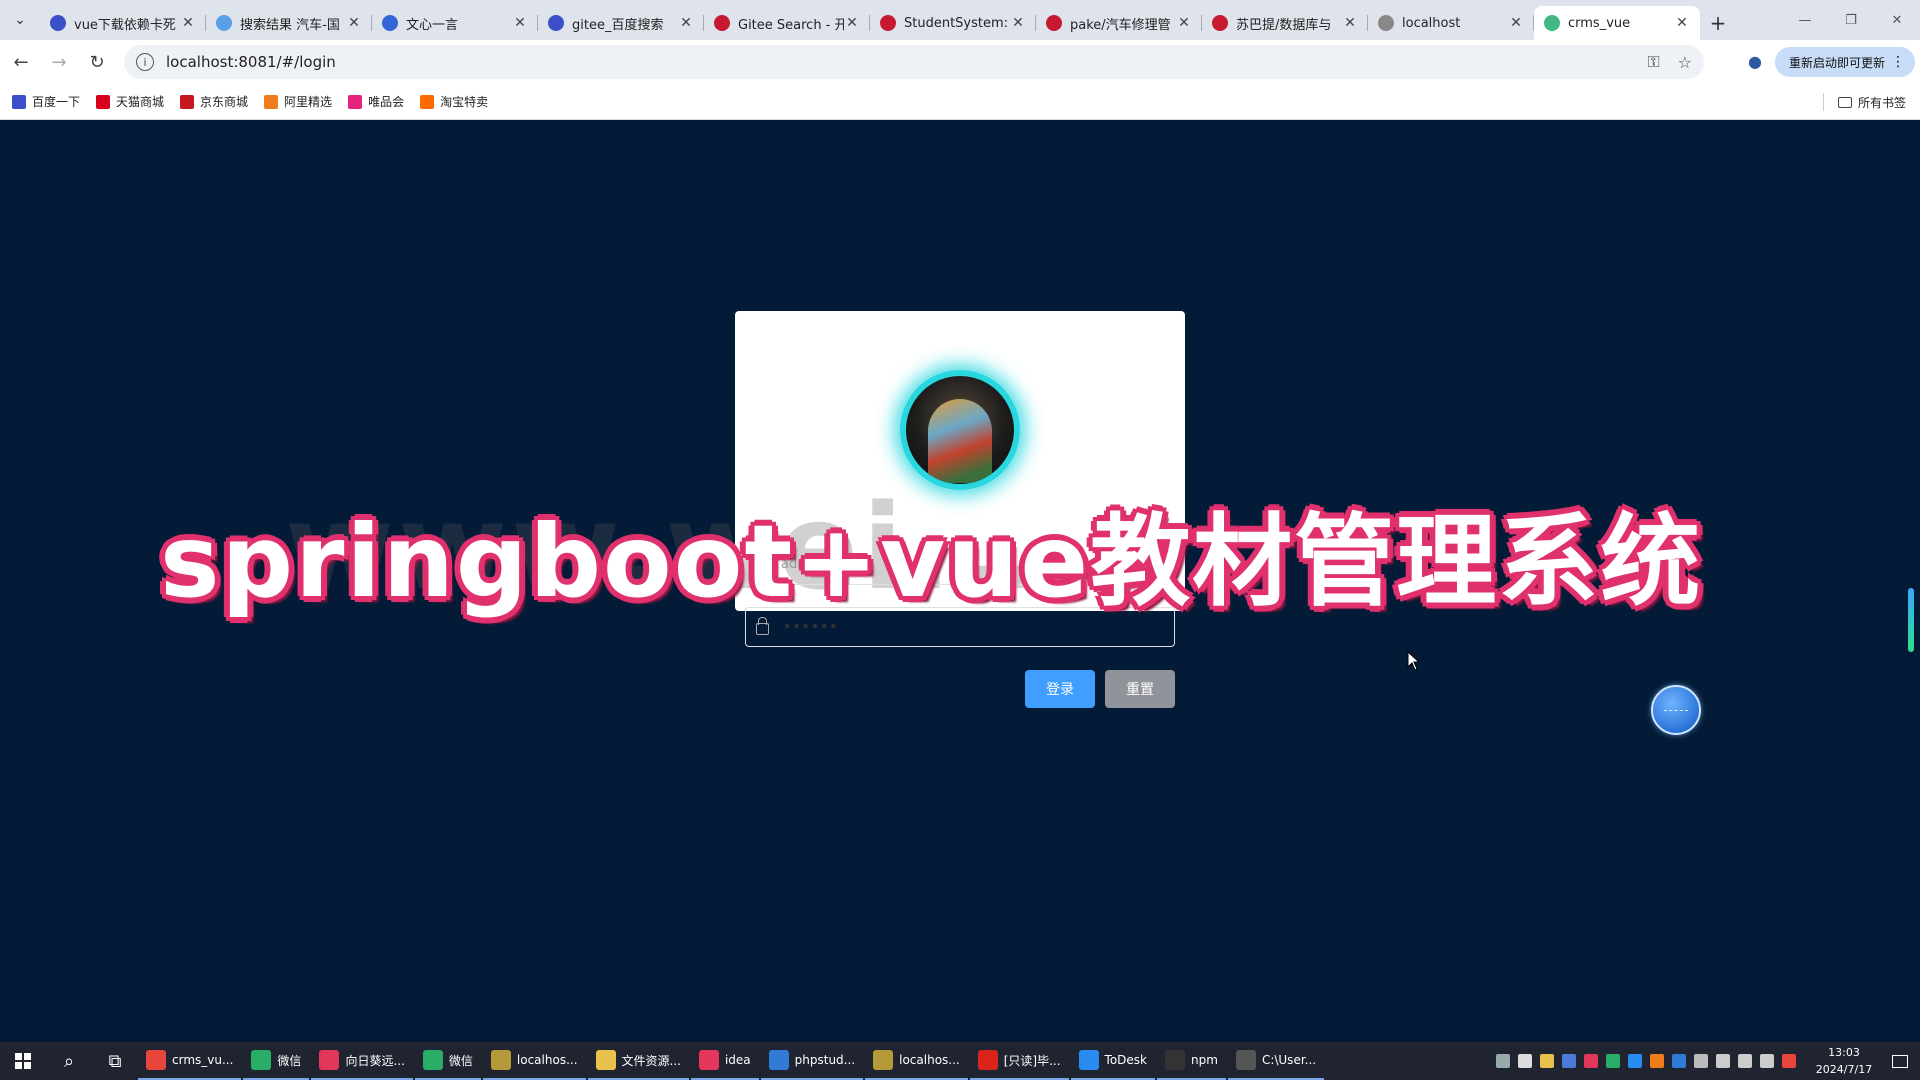 The height and width of the screenshot is (1080, 1920). What do you see at coordinates (1897, 20) in the screenshot?
I see `close-window-icon: ✕` at bounding box center [1897, 20].